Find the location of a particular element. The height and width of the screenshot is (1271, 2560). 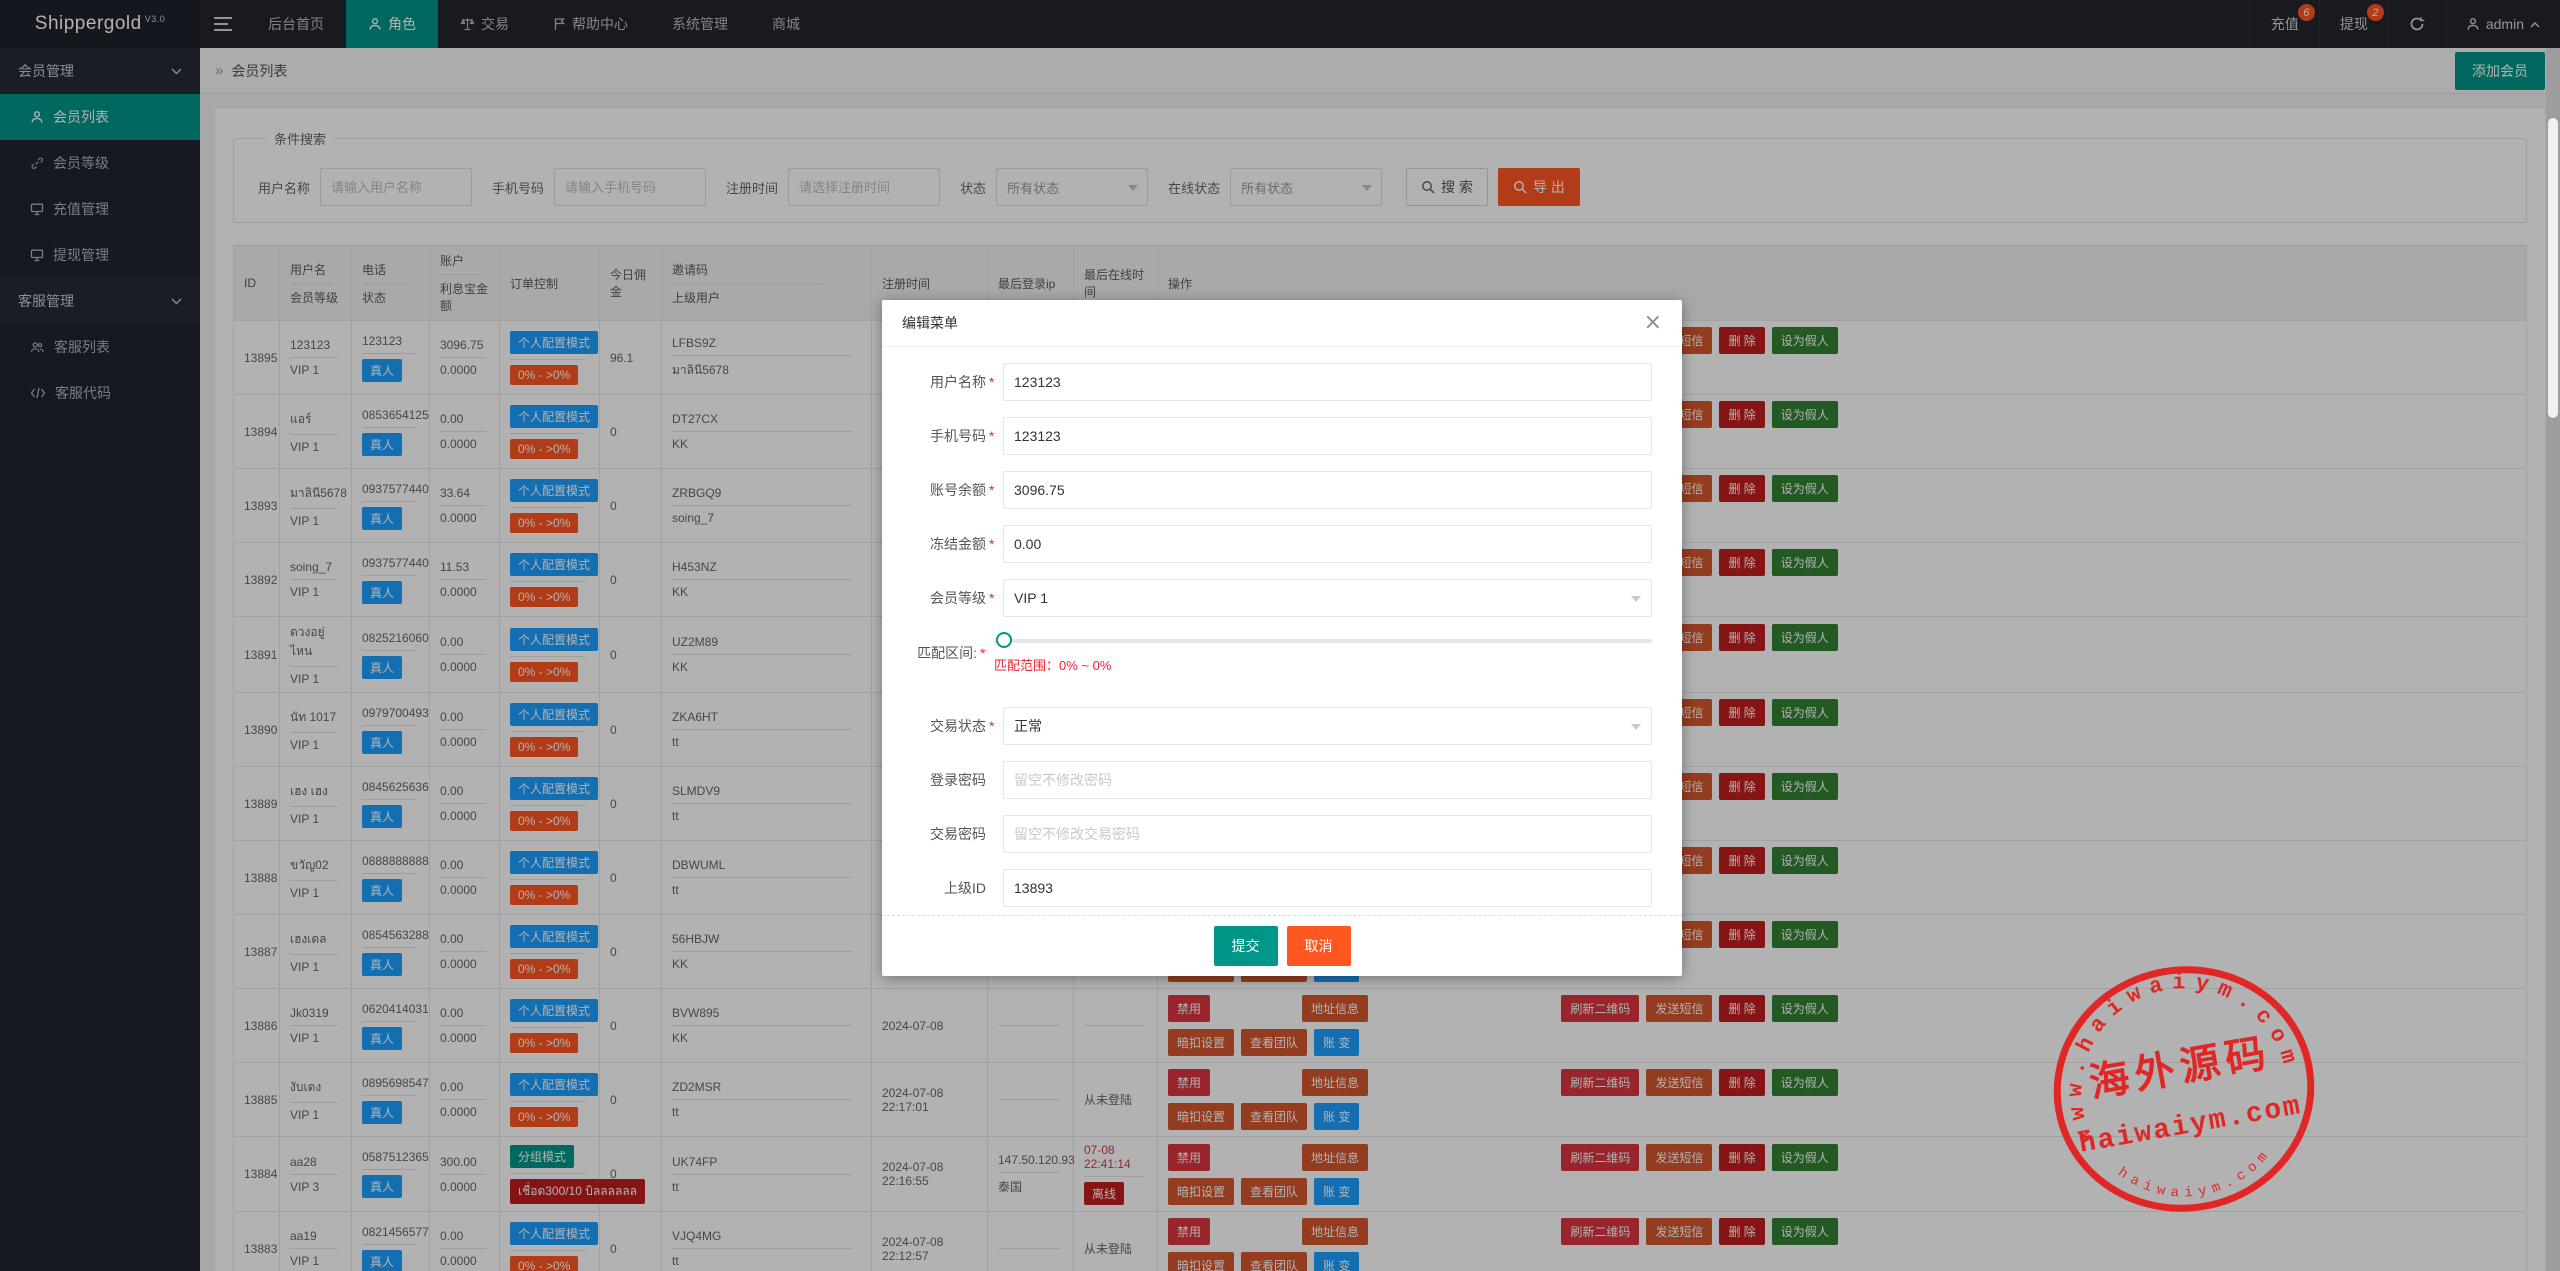

field-label: 手机号码 is located at coordinates (958, 436).